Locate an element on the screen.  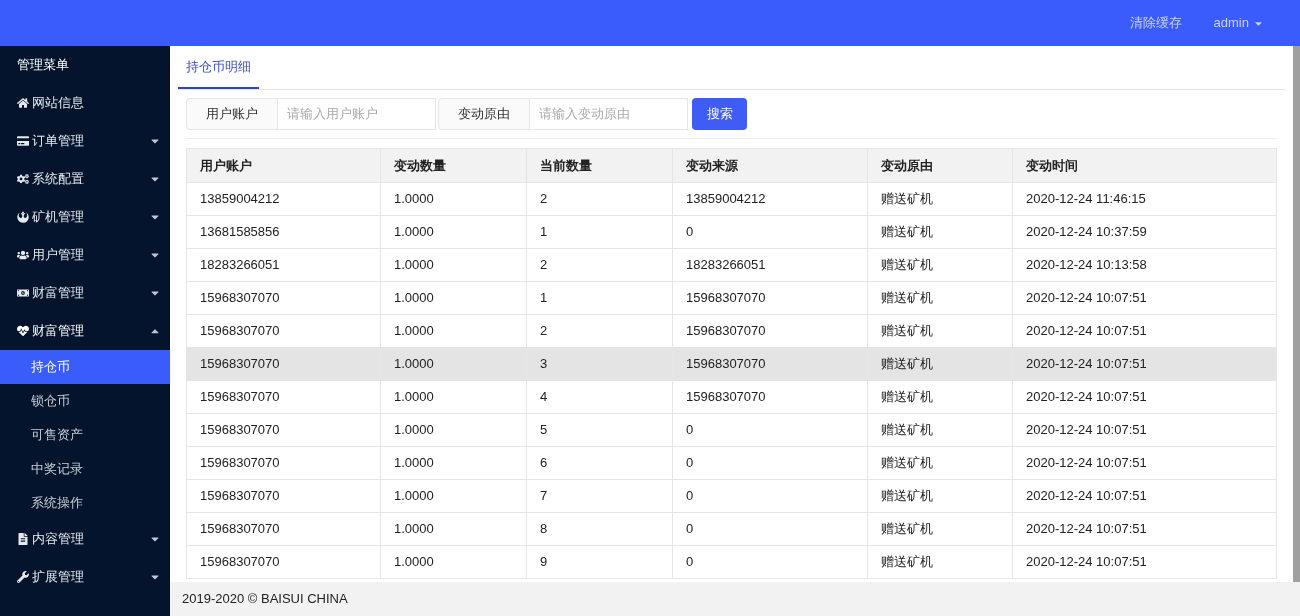
sidebar-item: 网站信息 is located at coordinates (85, 103).